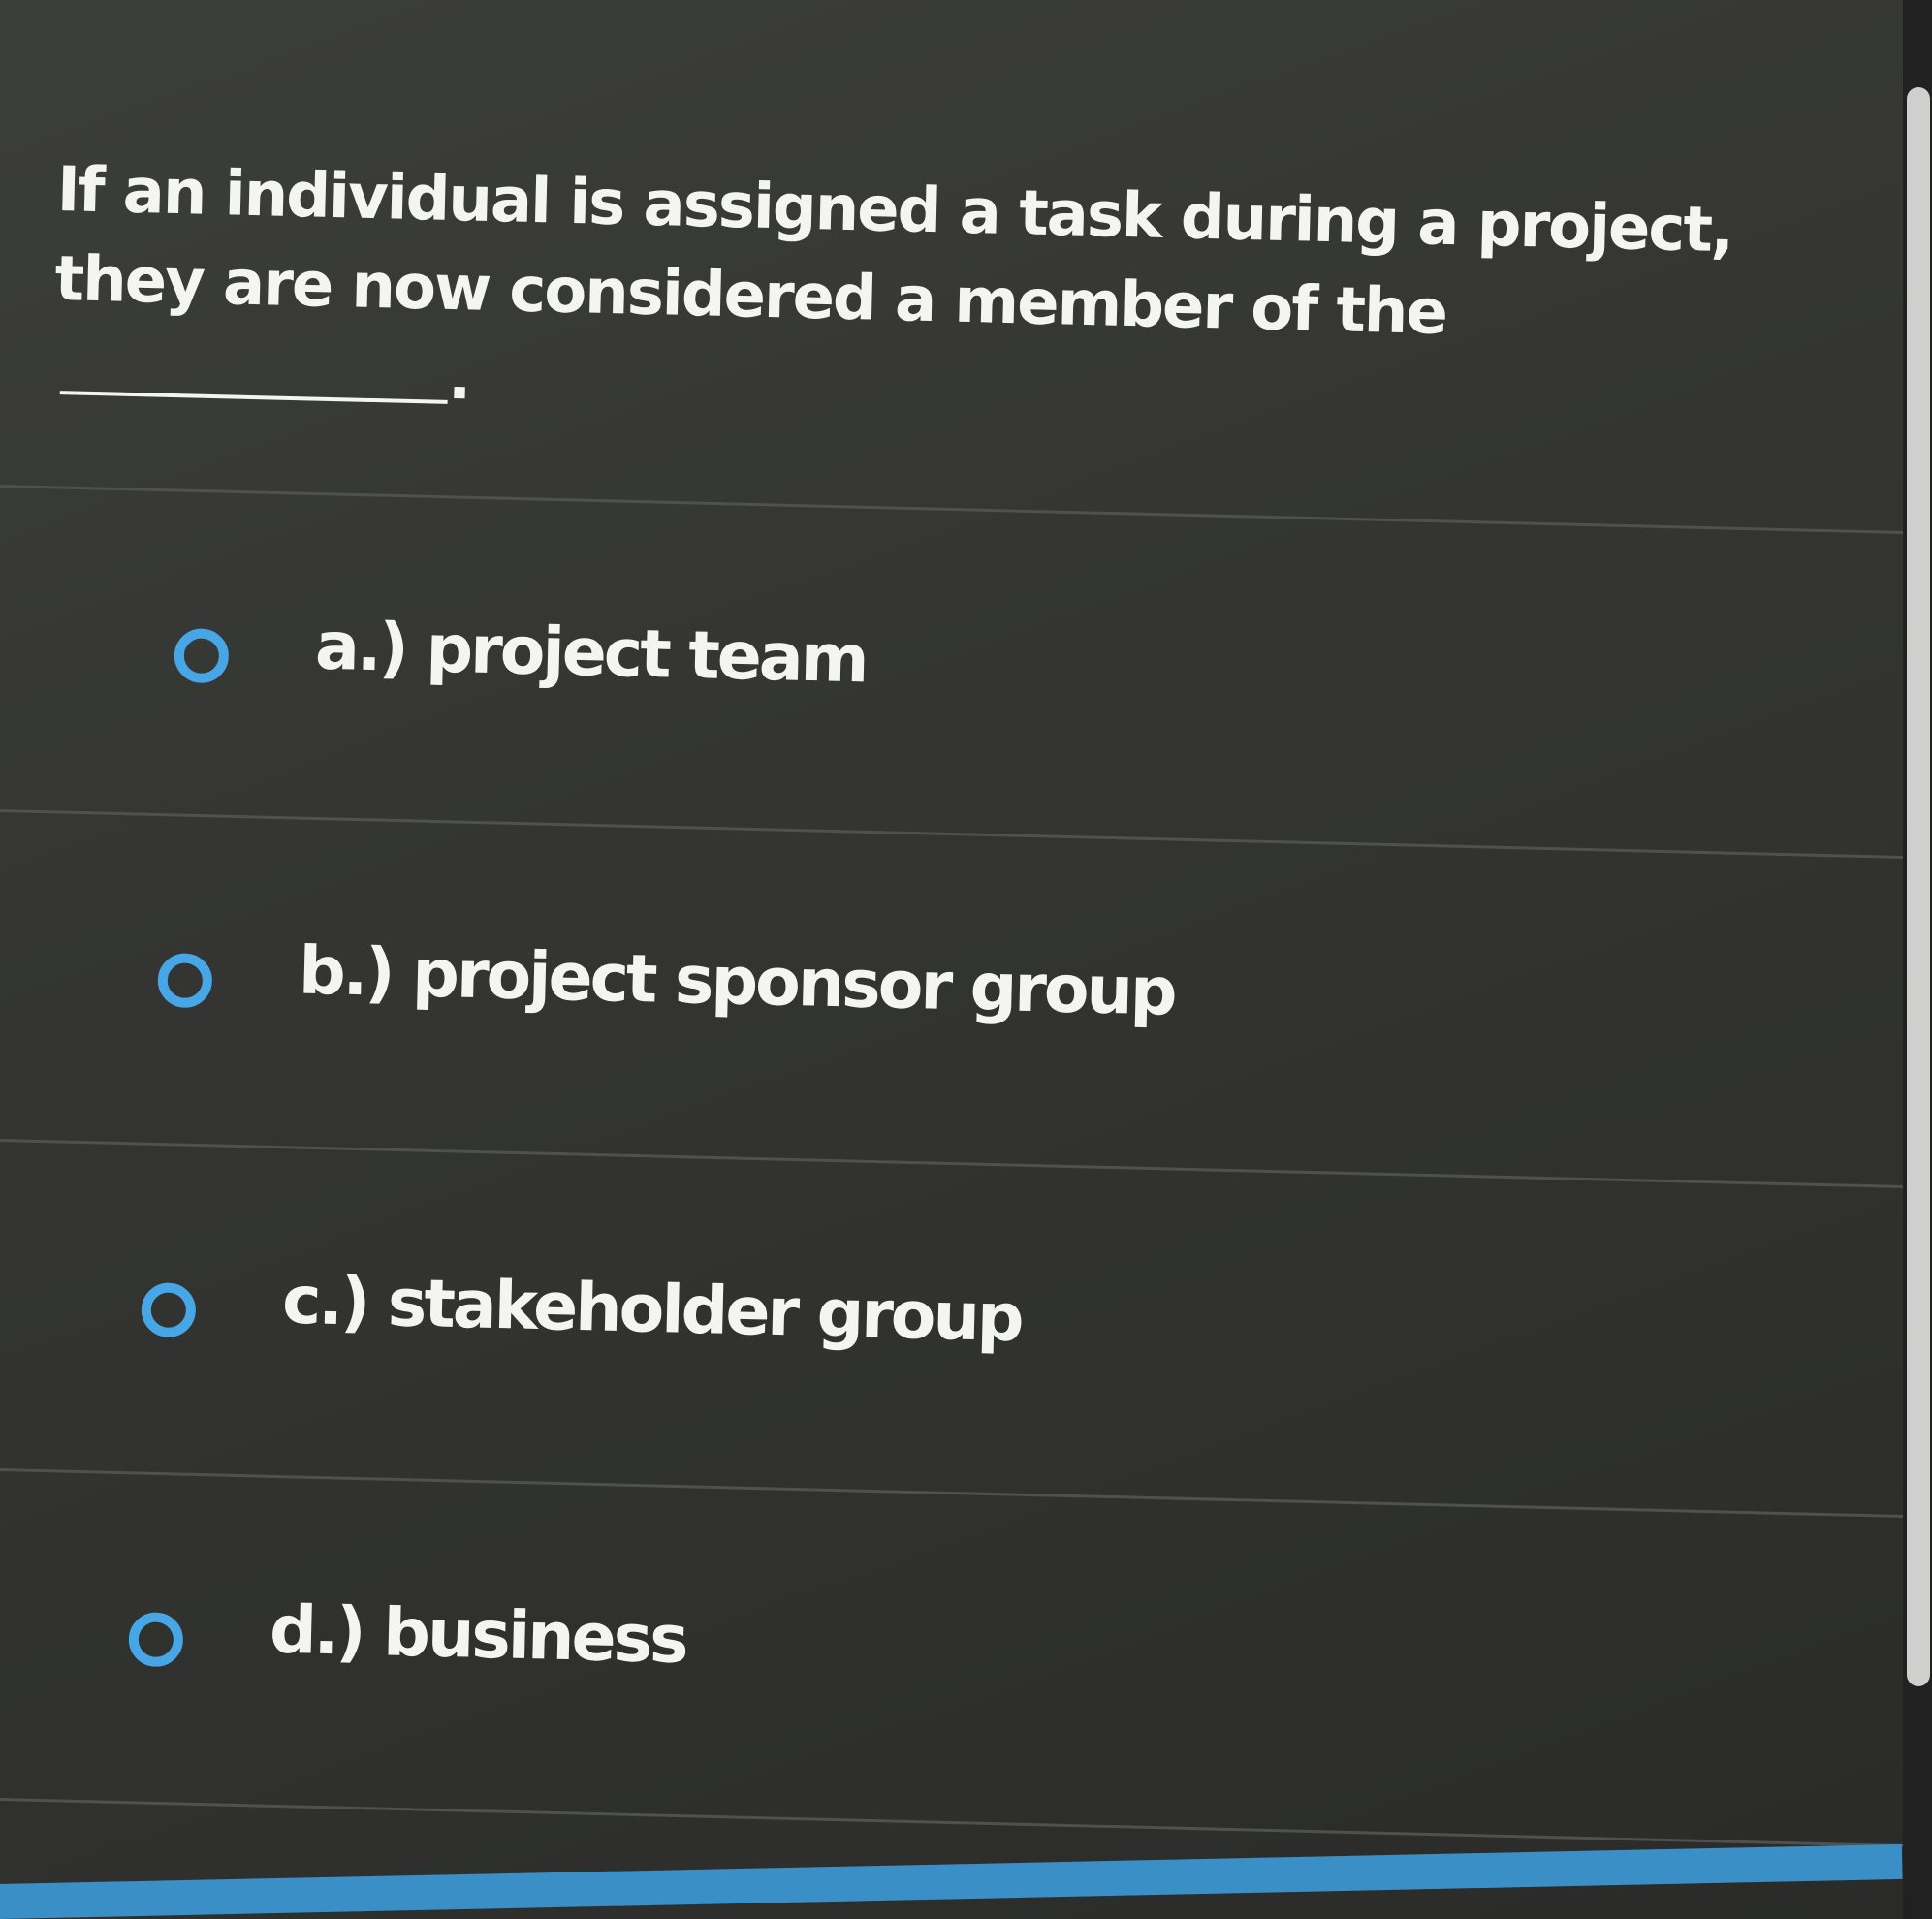  Describe the element at coordinates (156, 1640) in the screenshot. I see `radio-button-d` at that location.